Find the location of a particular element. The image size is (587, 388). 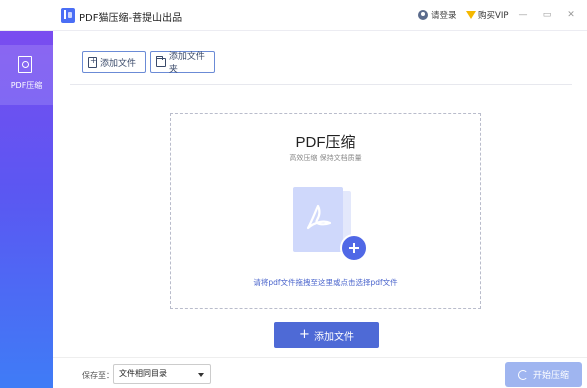

title-bar: PDF猫压缩-菩提山出品 请登录 购买VIP — ▭ ✕ is located at coordinates (293, 15).